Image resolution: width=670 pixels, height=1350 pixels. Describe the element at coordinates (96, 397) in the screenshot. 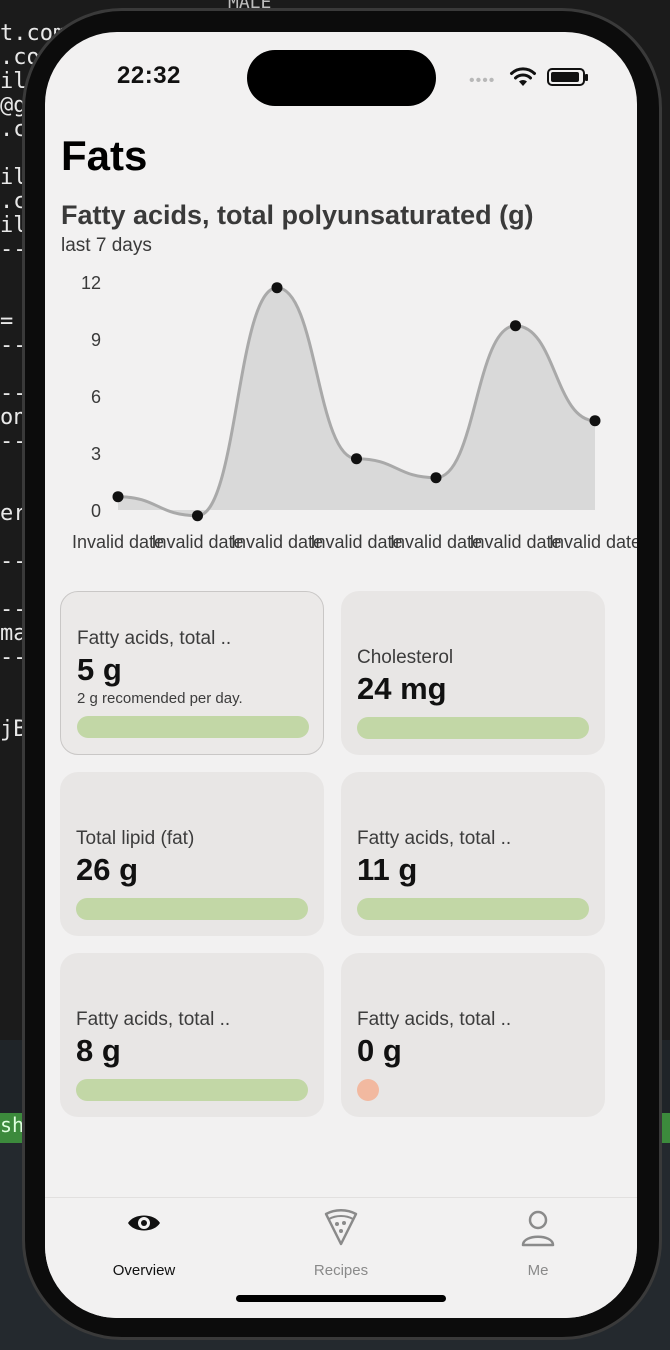

I see `y-tick-label: 6` at that location.